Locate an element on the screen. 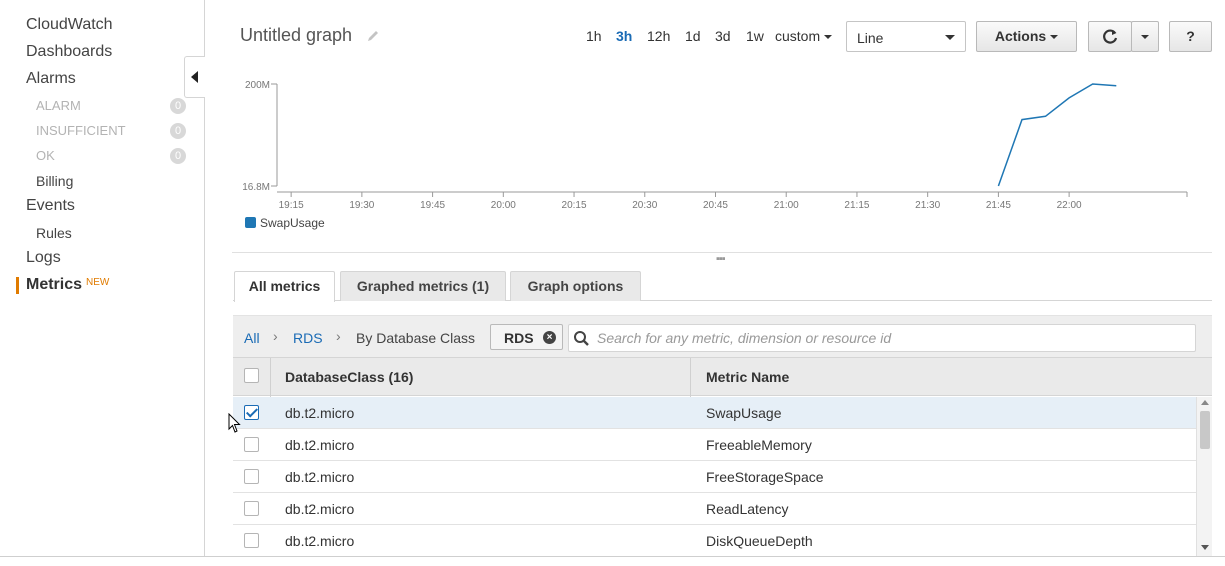 This screenshot has width=1225, height=566. sidebar-item-insufficient-state: INSUFFICIENT is located at coordinates (81, 130).